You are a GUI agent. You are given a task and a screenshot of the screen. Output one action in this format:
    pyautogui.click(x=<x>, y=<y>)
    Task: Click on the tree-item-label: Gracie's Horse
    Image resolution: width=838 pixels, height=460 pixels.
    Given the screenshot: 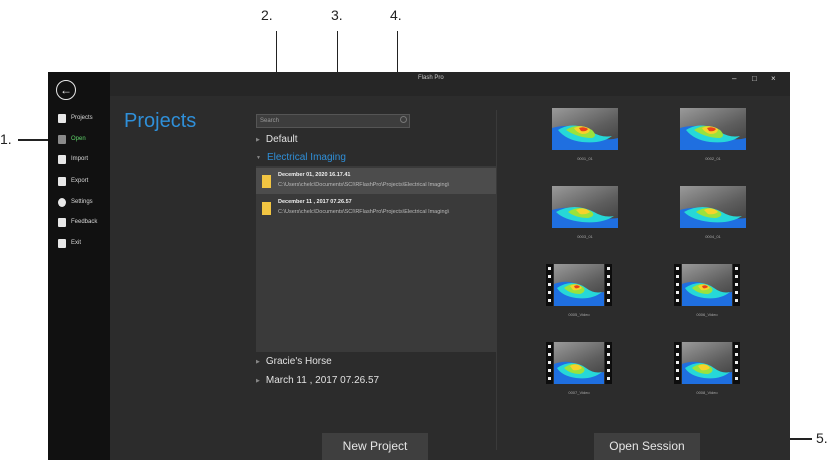 What is the action you would take?
    pyautogui.click(x=298, y=361)
    